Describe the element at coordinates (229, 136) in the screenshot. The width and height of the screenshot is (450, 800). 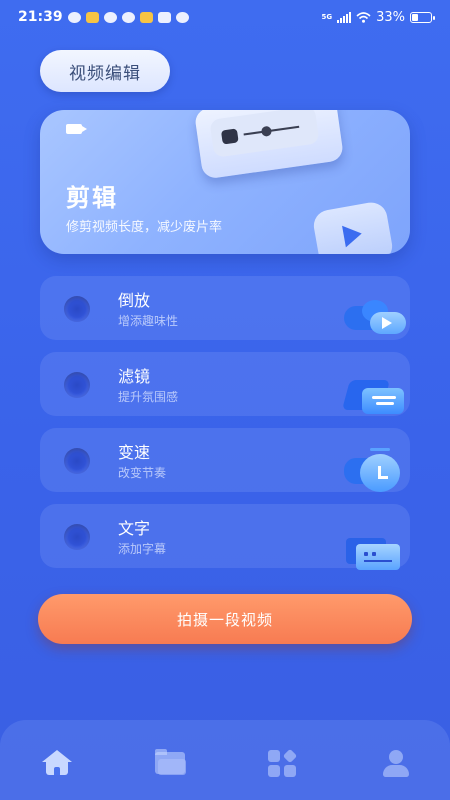
I see `pause-icon` at that location.